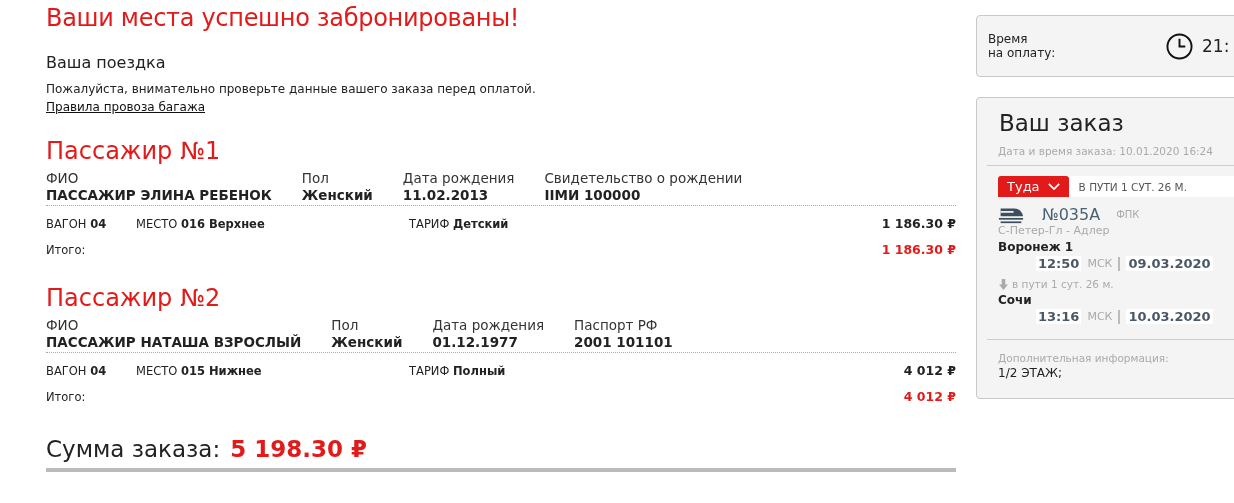 The image size is (1234, 503). What do you see at coordinates (201, 224) in the screenshot?
I see `seat-text: МЕСТО 016 Верхнее` at bounding box center [201, 224].